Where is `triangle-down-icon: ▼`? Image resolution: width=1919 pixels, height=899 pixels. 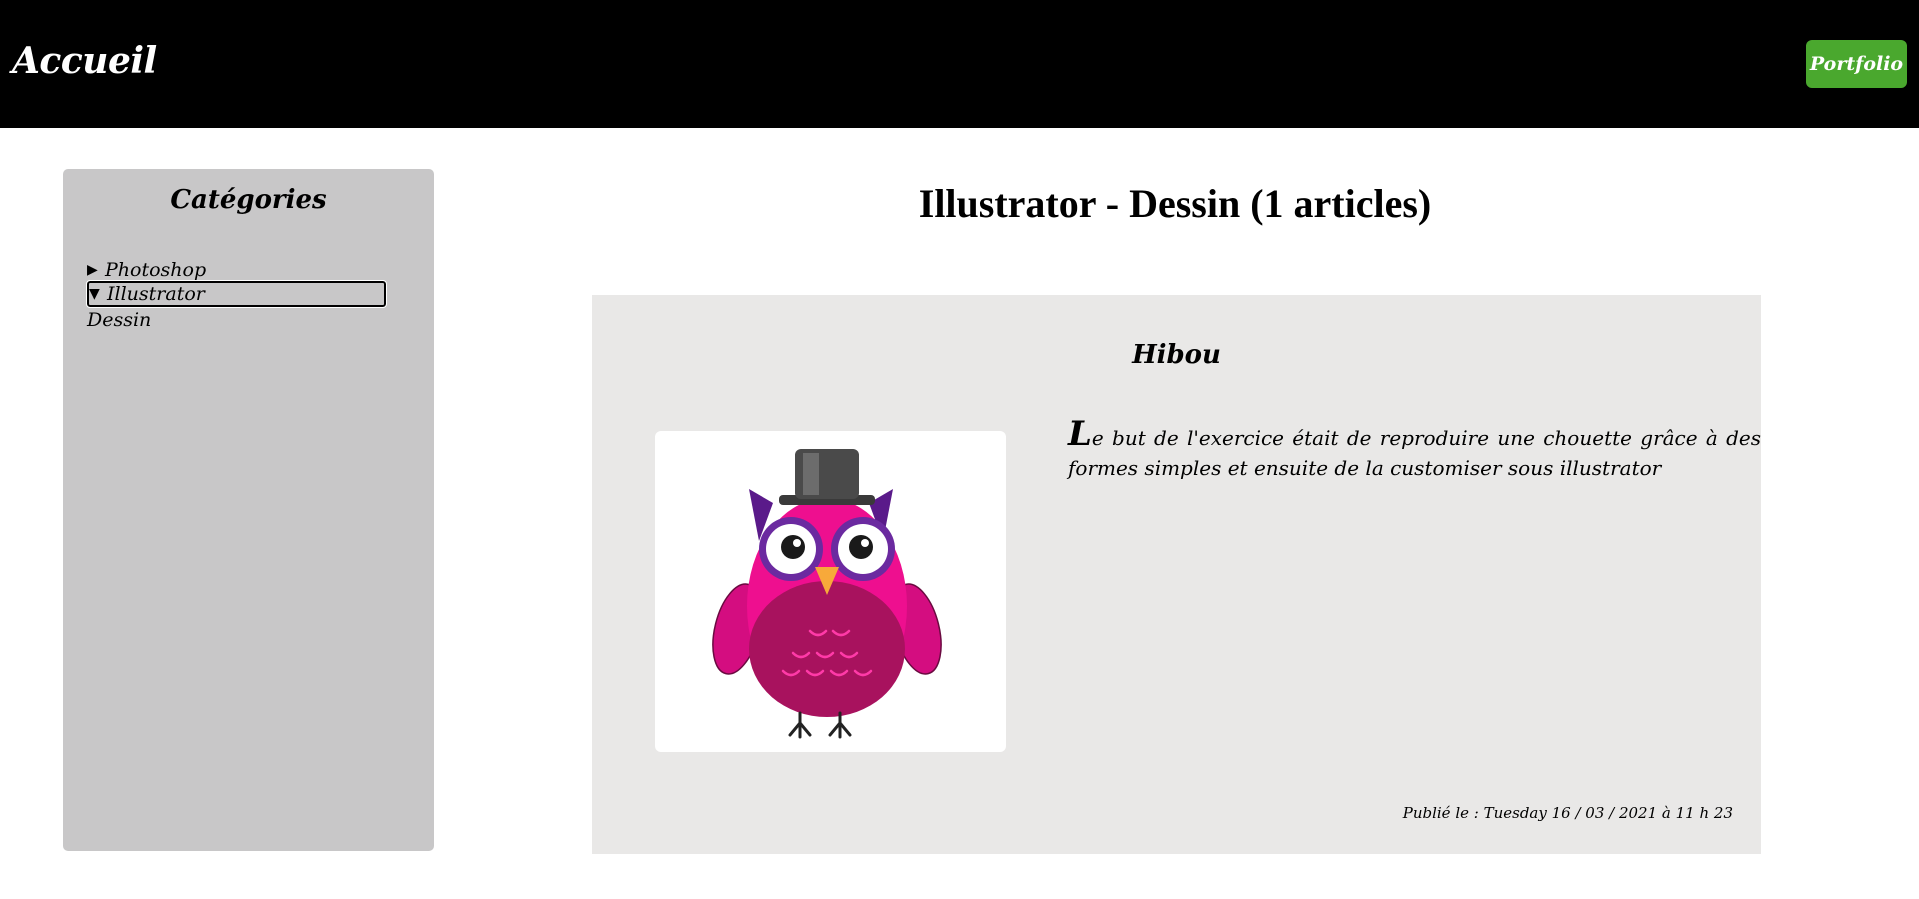
triangle-down-icon: ▼ is located at coordinates (94, 294).